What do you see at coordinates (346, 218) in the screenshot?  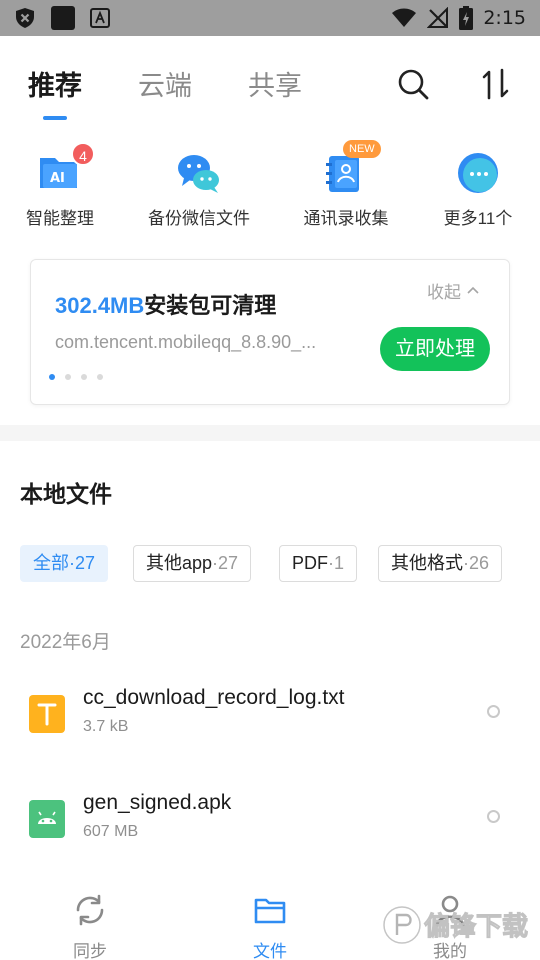 I see `quick-action-label: 通讯录收集` at bounding box center [346, 218].